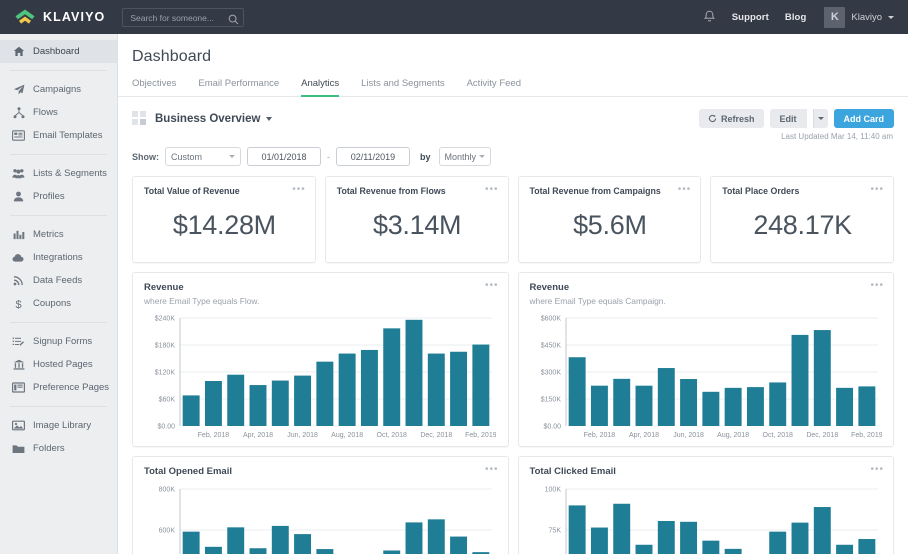 This screenshot has width=908, height=554. What do you see at coordinates (859, 17) in the screenshot?
I see `account-menu: K Klaviyo` at bounding box center [859, 17].